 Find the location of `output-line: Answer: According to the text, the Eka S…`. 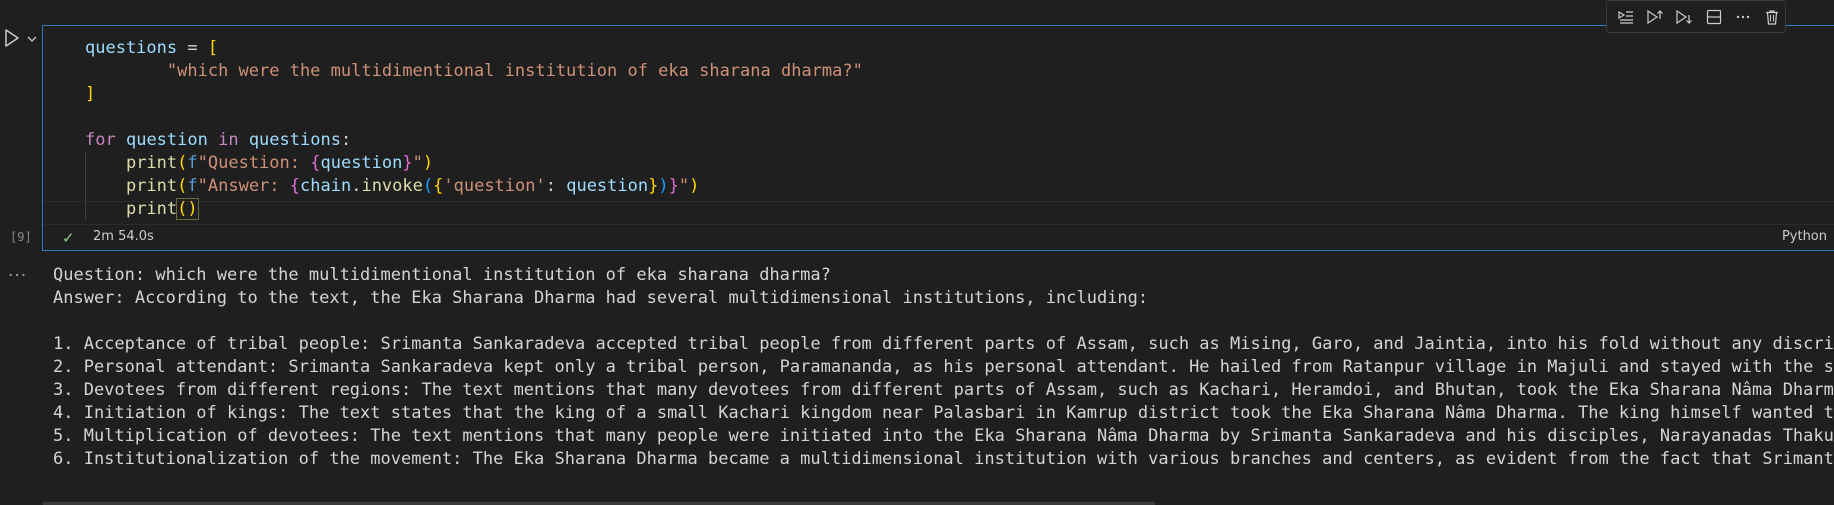

output-line: Answer: According to the text, the Eka S… is located at coordinates (601, 298).